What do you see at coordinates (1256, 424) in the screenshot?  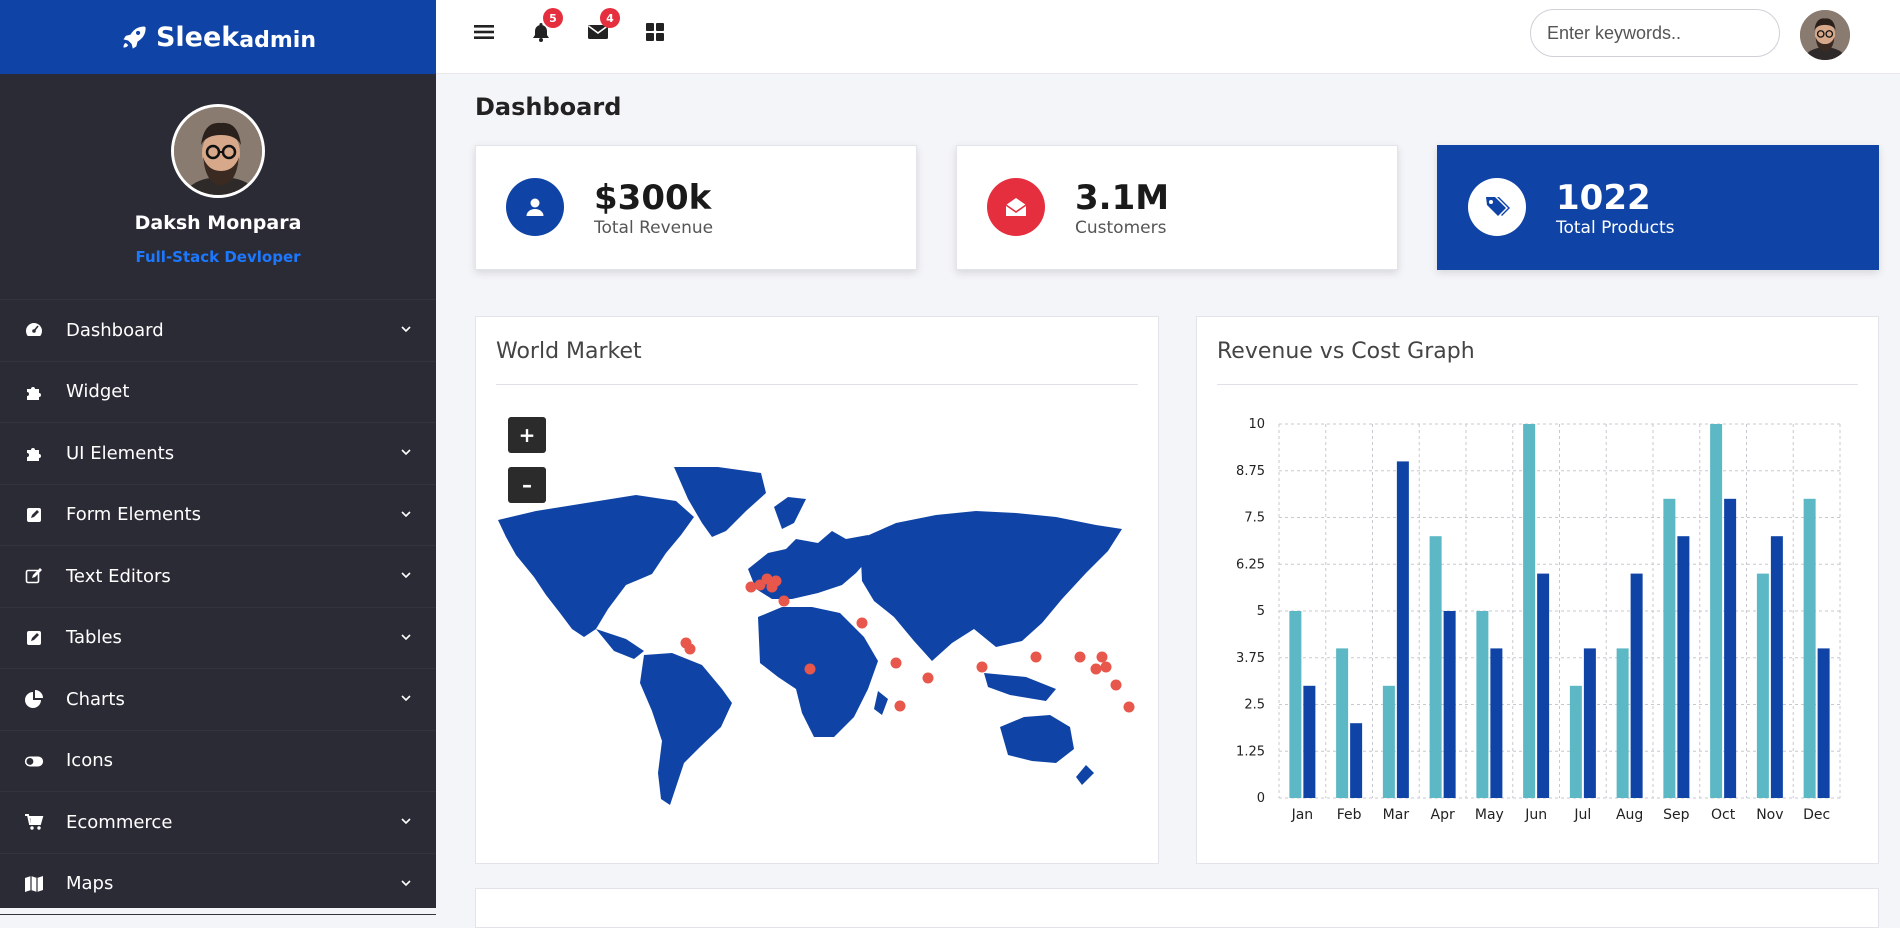 I see `y-tick-label: 10` at bounding box center [1256, 424].